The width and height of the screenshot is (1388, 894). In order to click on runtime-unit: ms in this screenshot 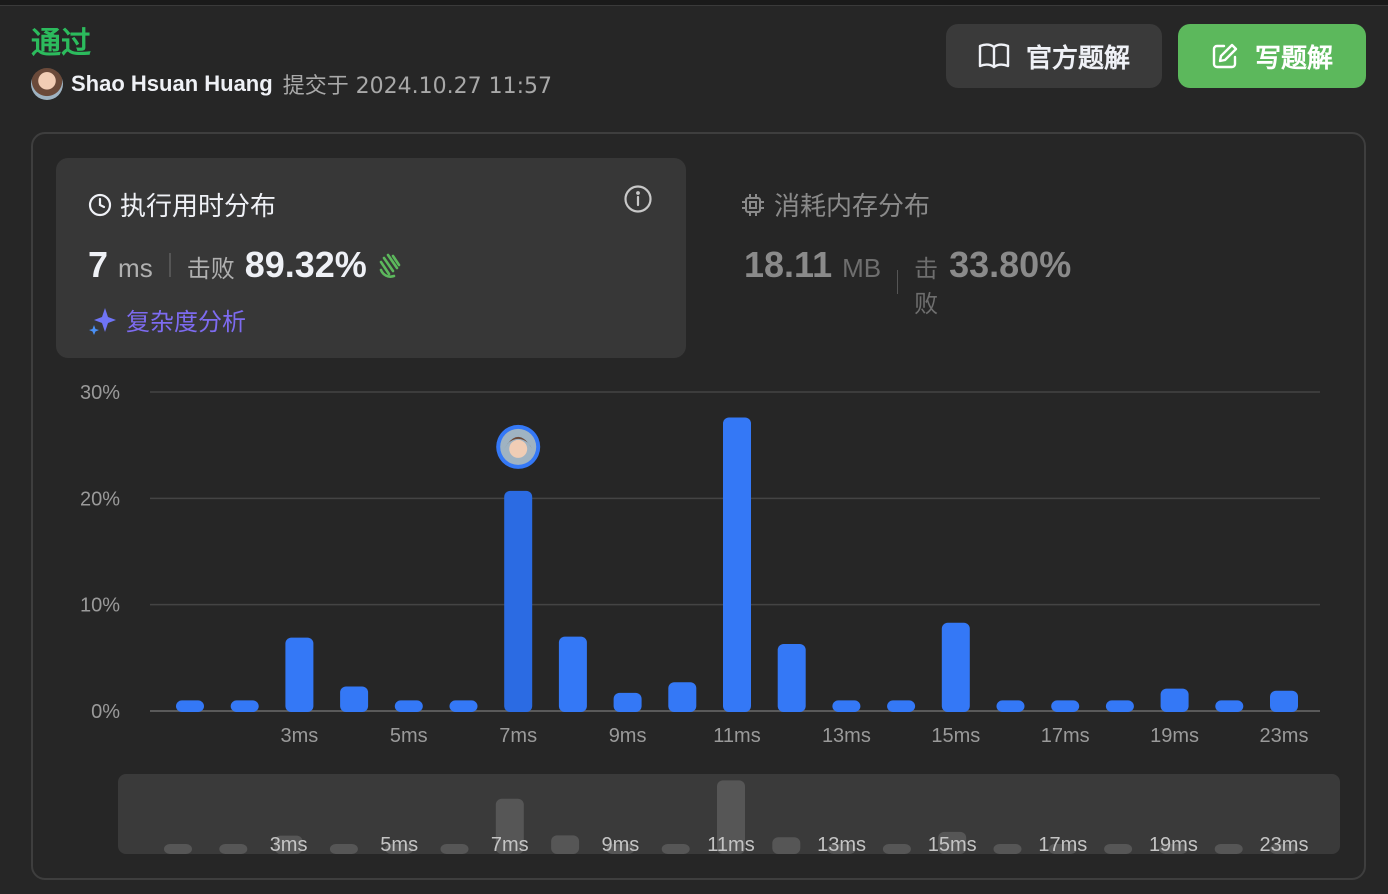, I will do `click(135, 268)`.